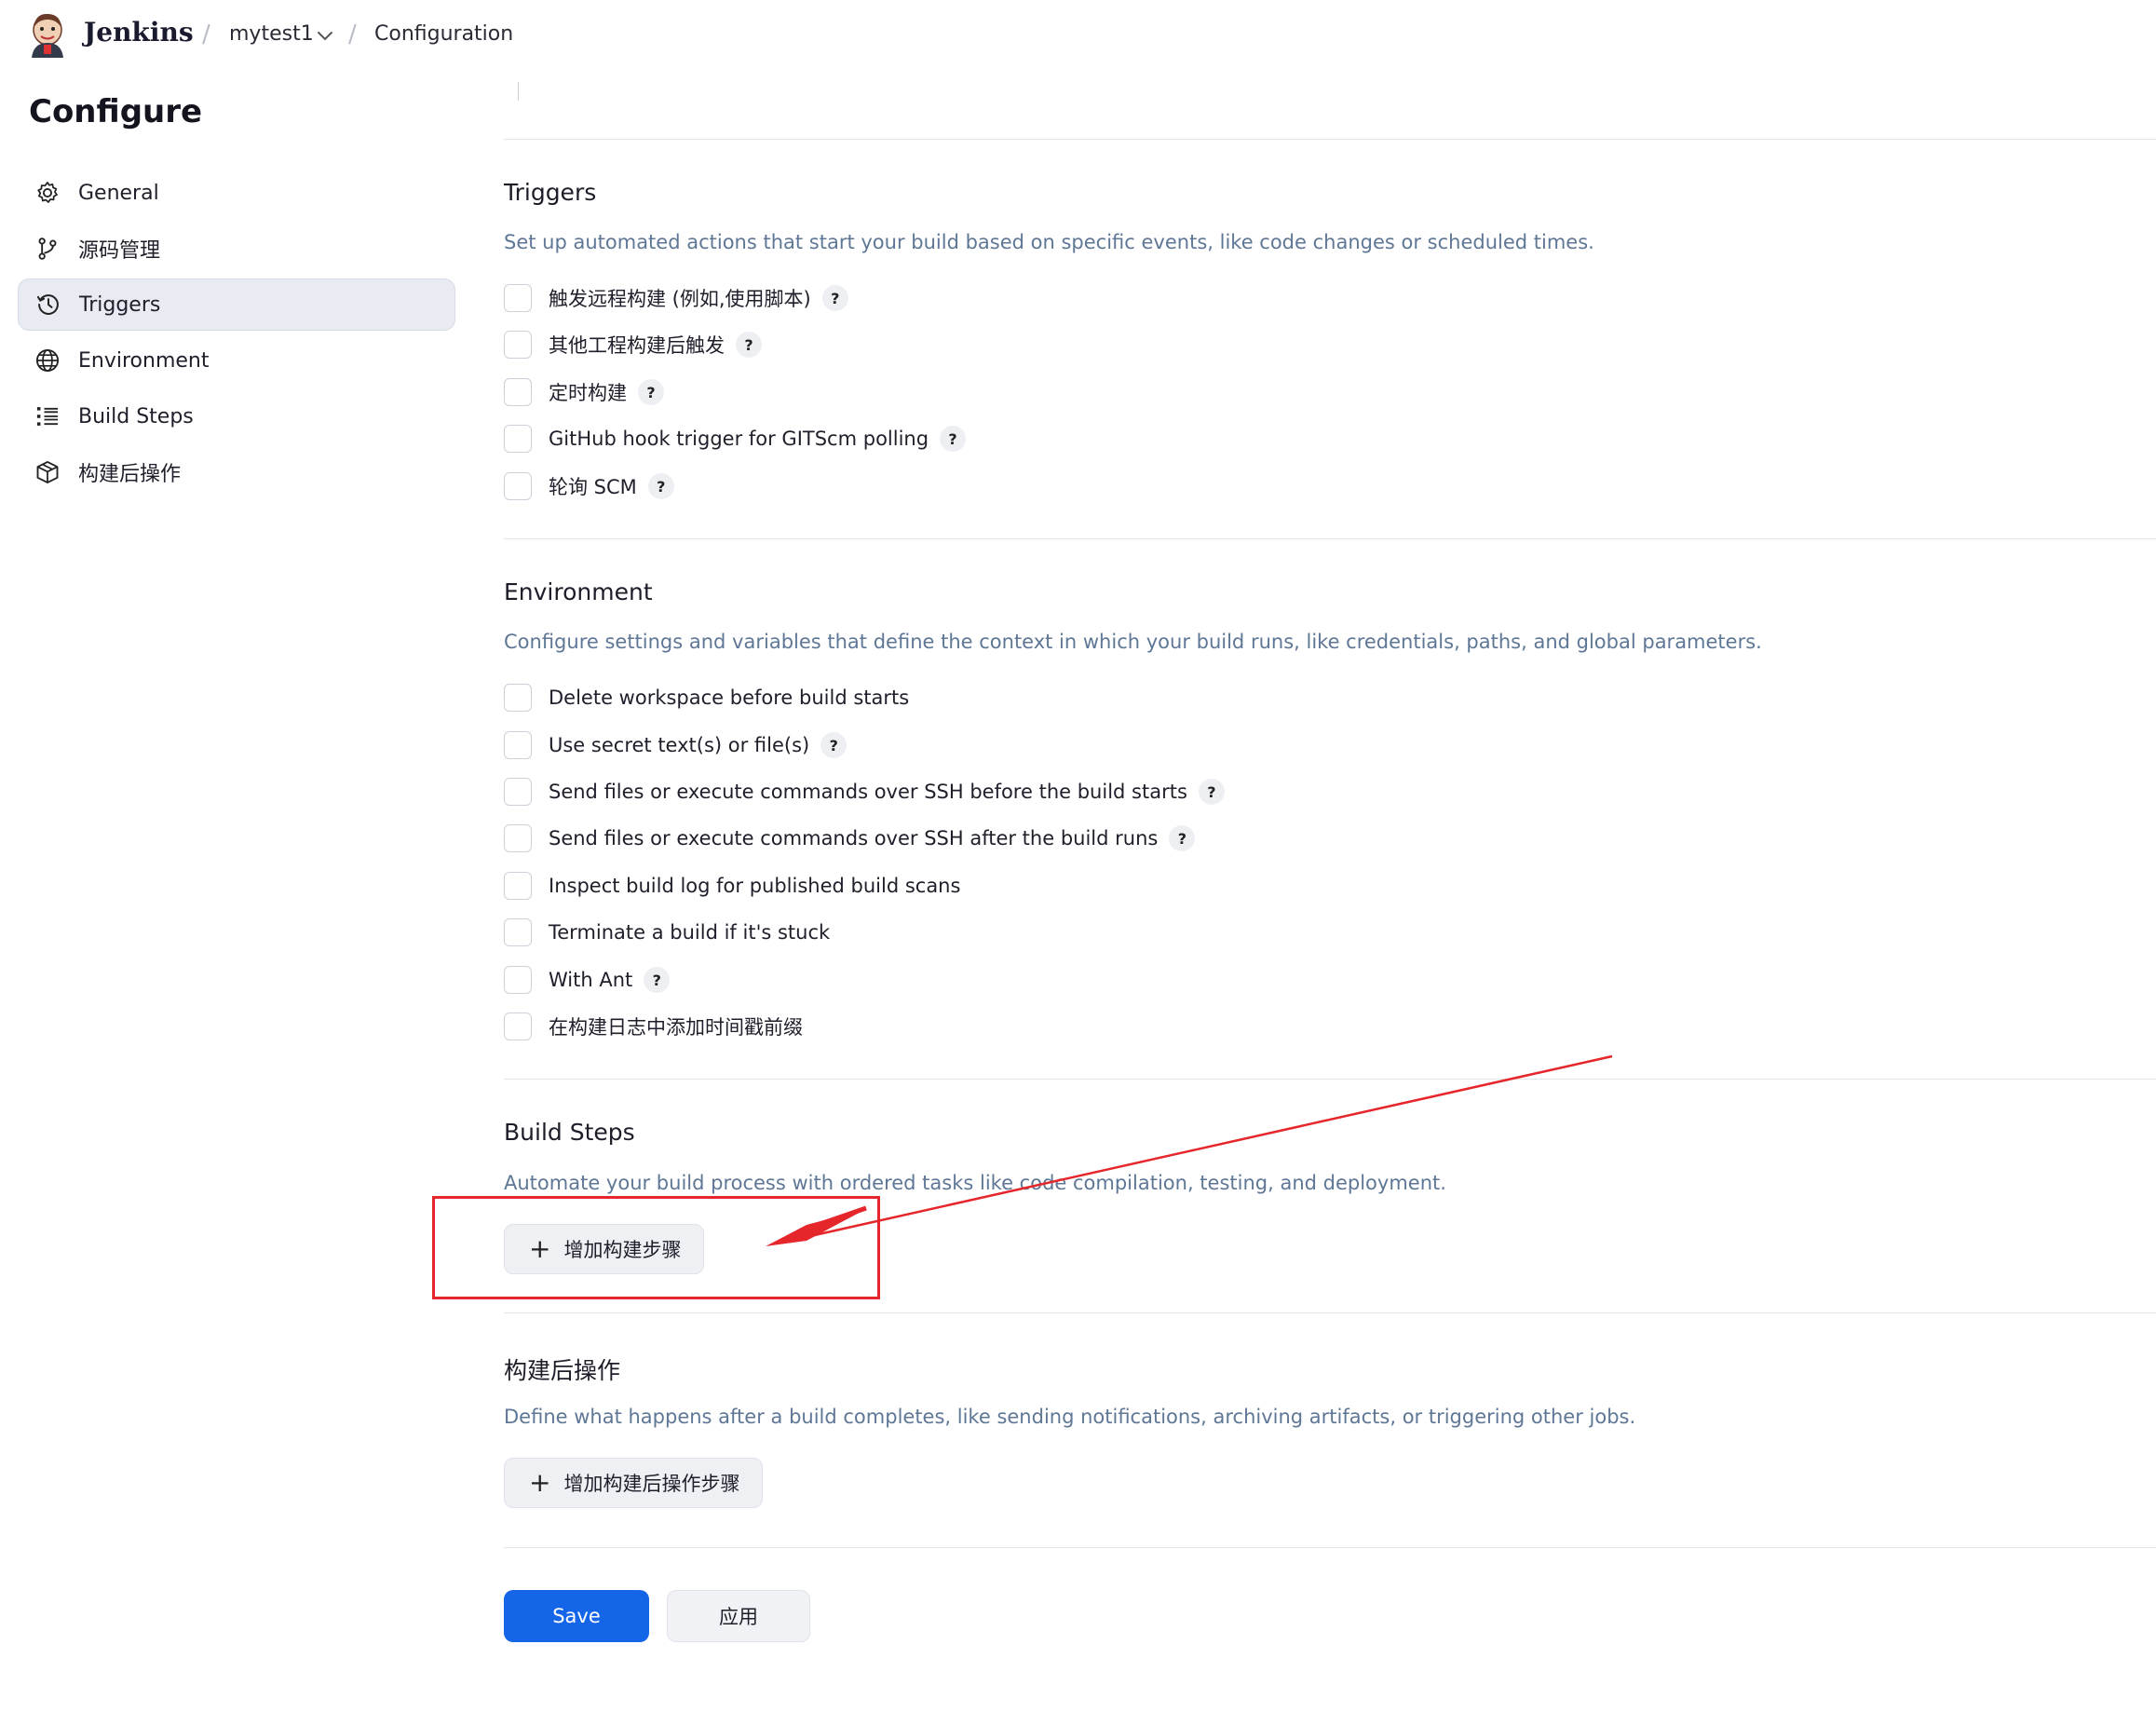  I want to click on add-post-build-step-button: + 增加构建后操作步骤, so click(634, 1483).